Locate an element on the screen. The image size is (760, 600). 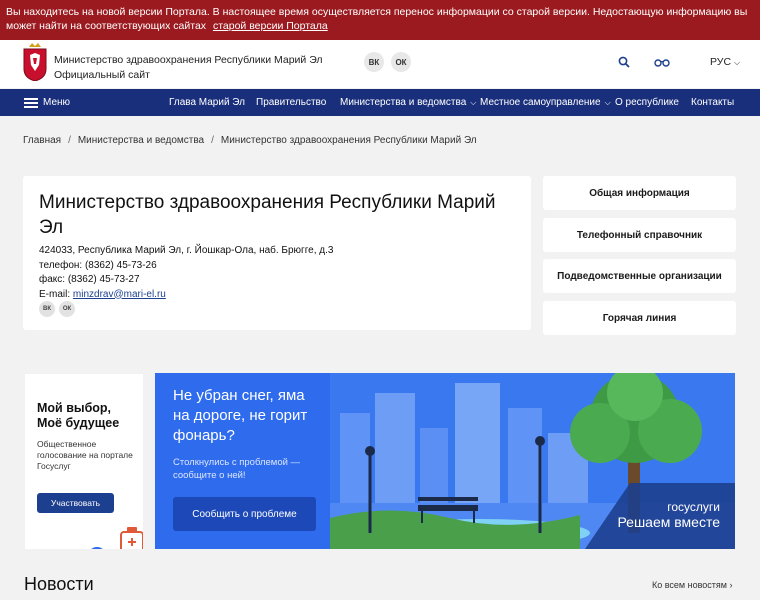
report-problem-button: Сообщить о проблеме is located at coordinates (244, 514).